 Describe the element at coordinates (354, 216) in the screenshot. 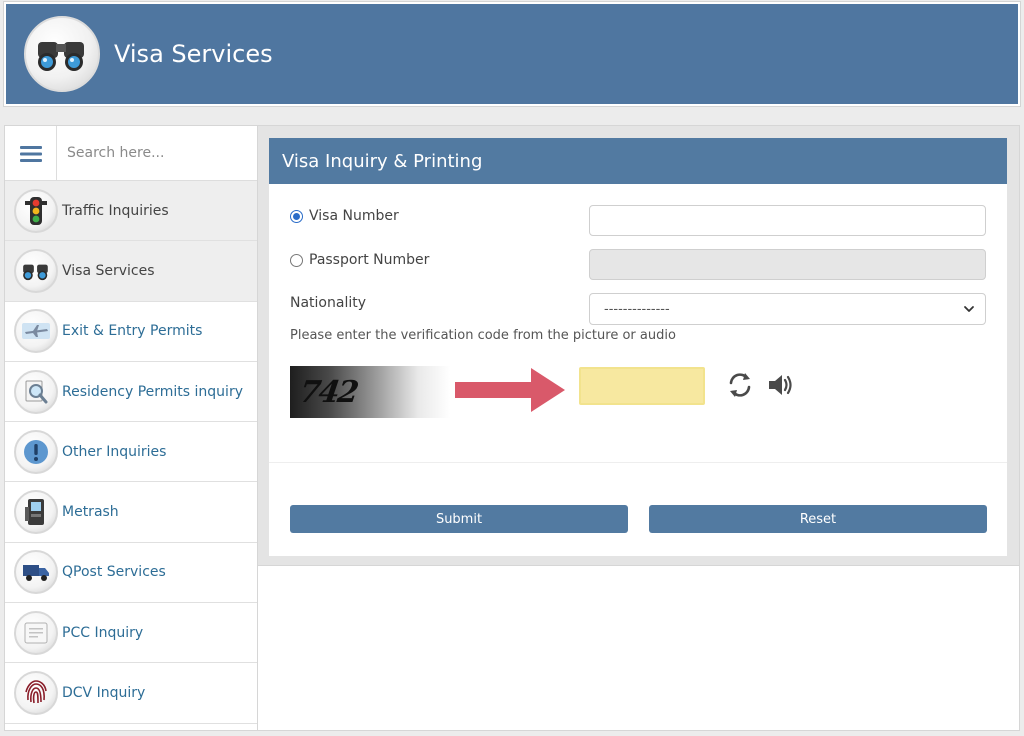

I see `visa-number-label: Visa Number` at that location.